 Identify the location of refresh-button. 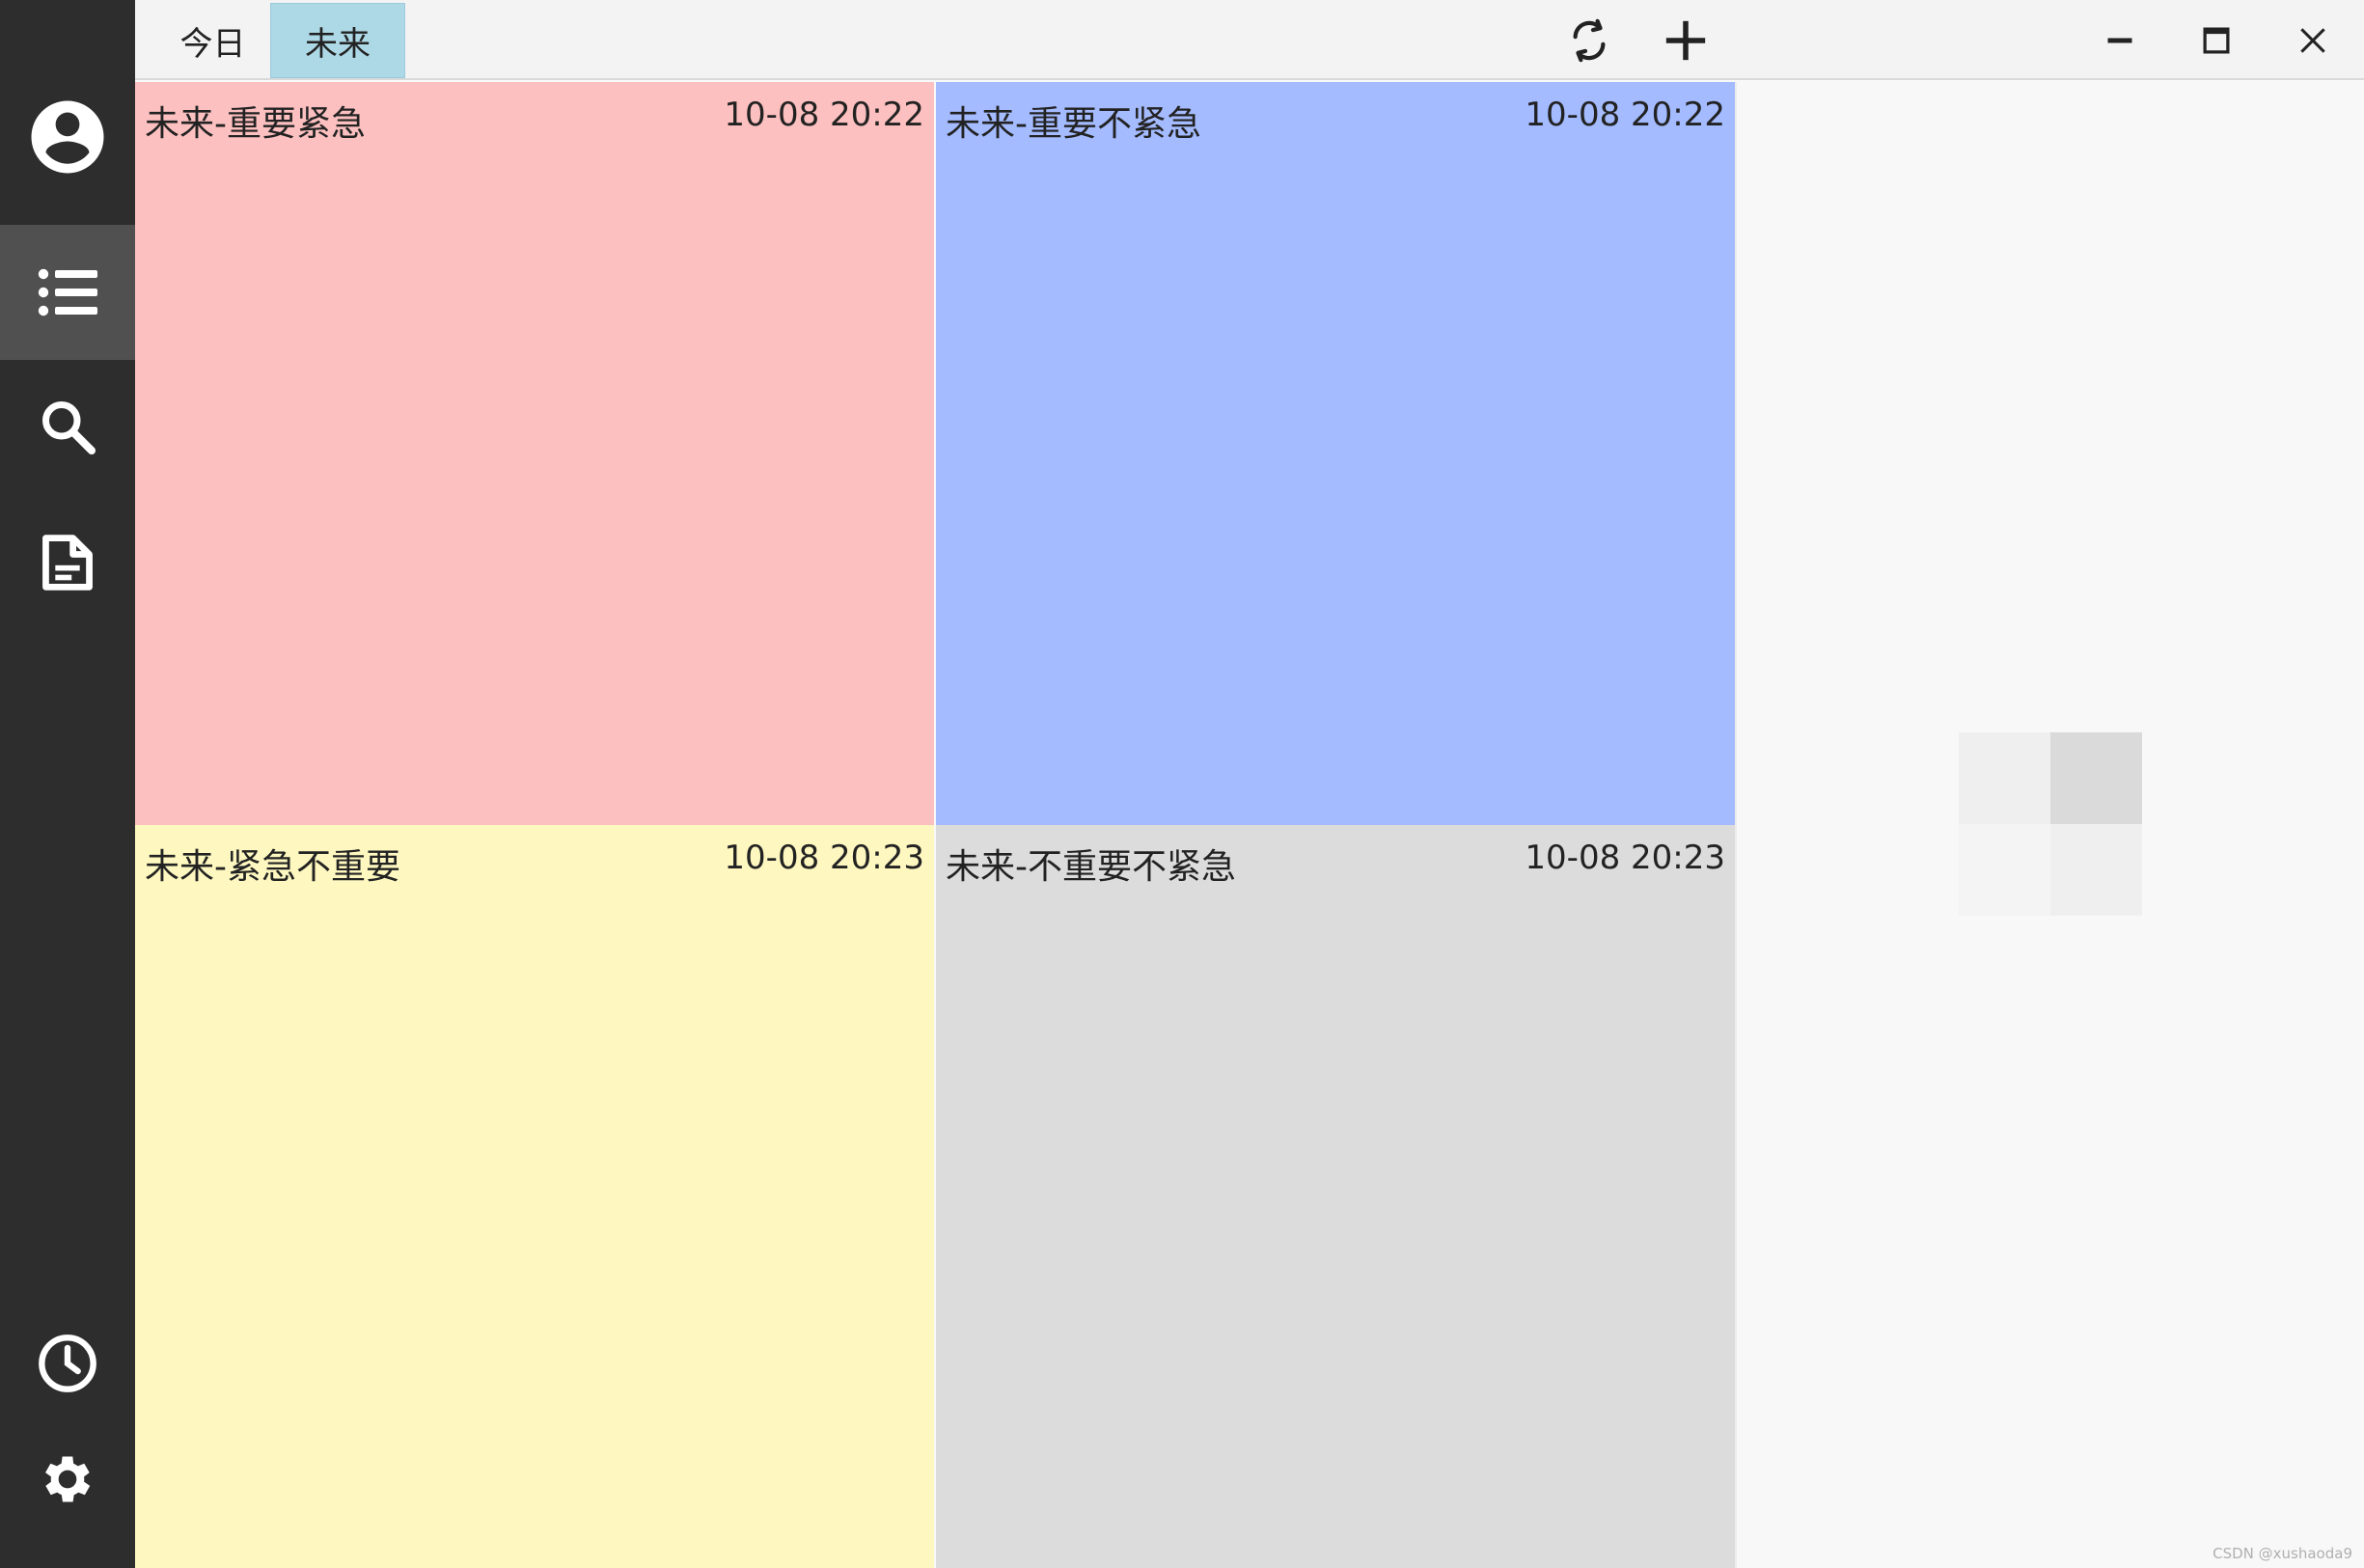
(1589, 40).